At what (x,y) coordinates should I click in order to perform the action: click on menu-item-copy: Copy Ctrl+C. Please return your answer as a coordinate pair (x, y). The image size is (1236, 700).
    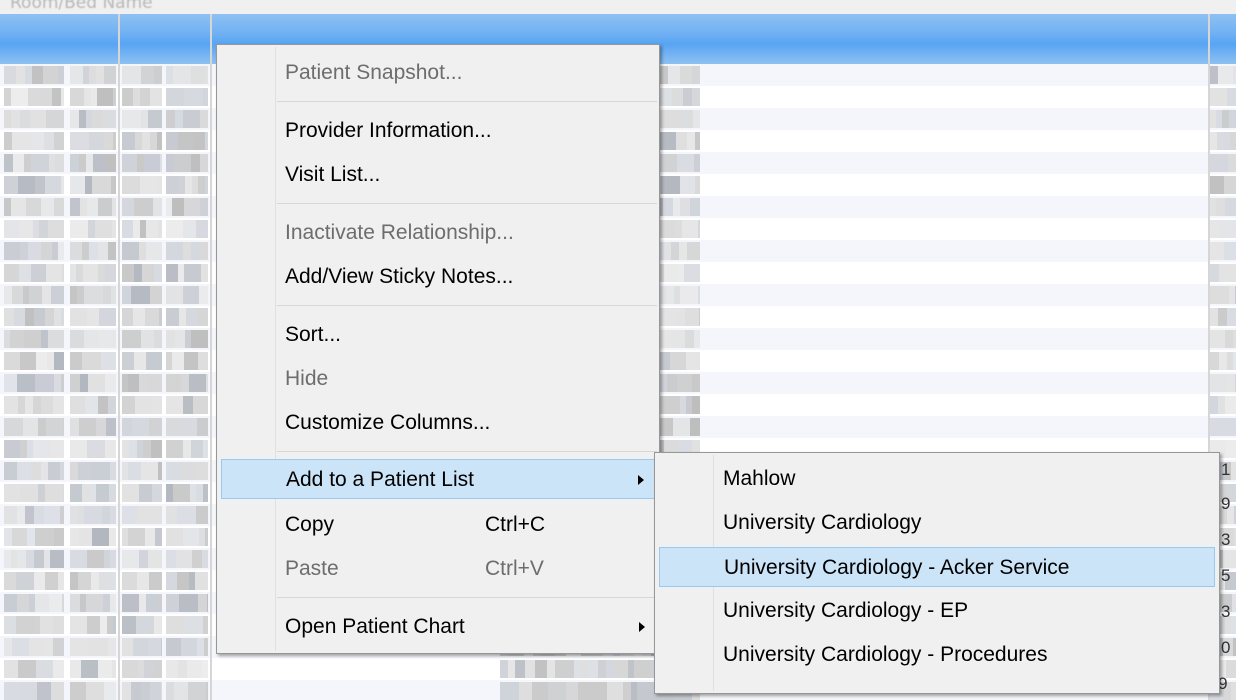
    Looking at the image, I should click on (438, 525).